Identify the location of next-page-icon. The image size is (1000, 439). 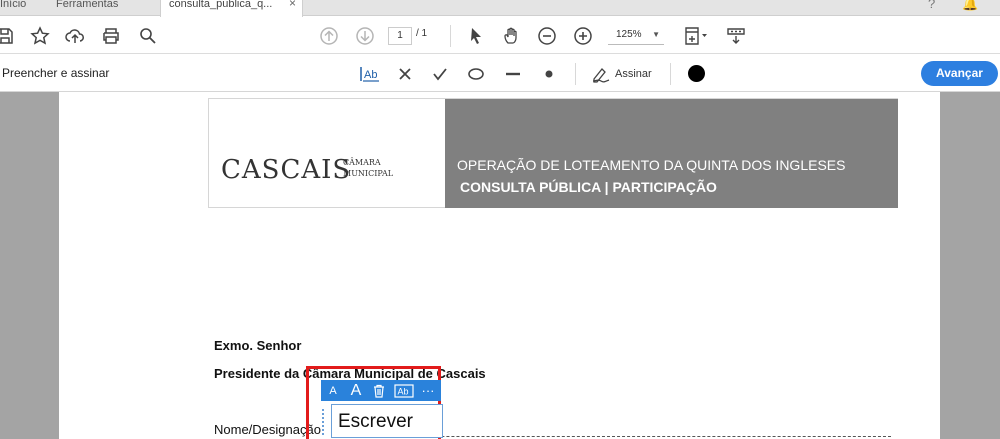
(365, 36).